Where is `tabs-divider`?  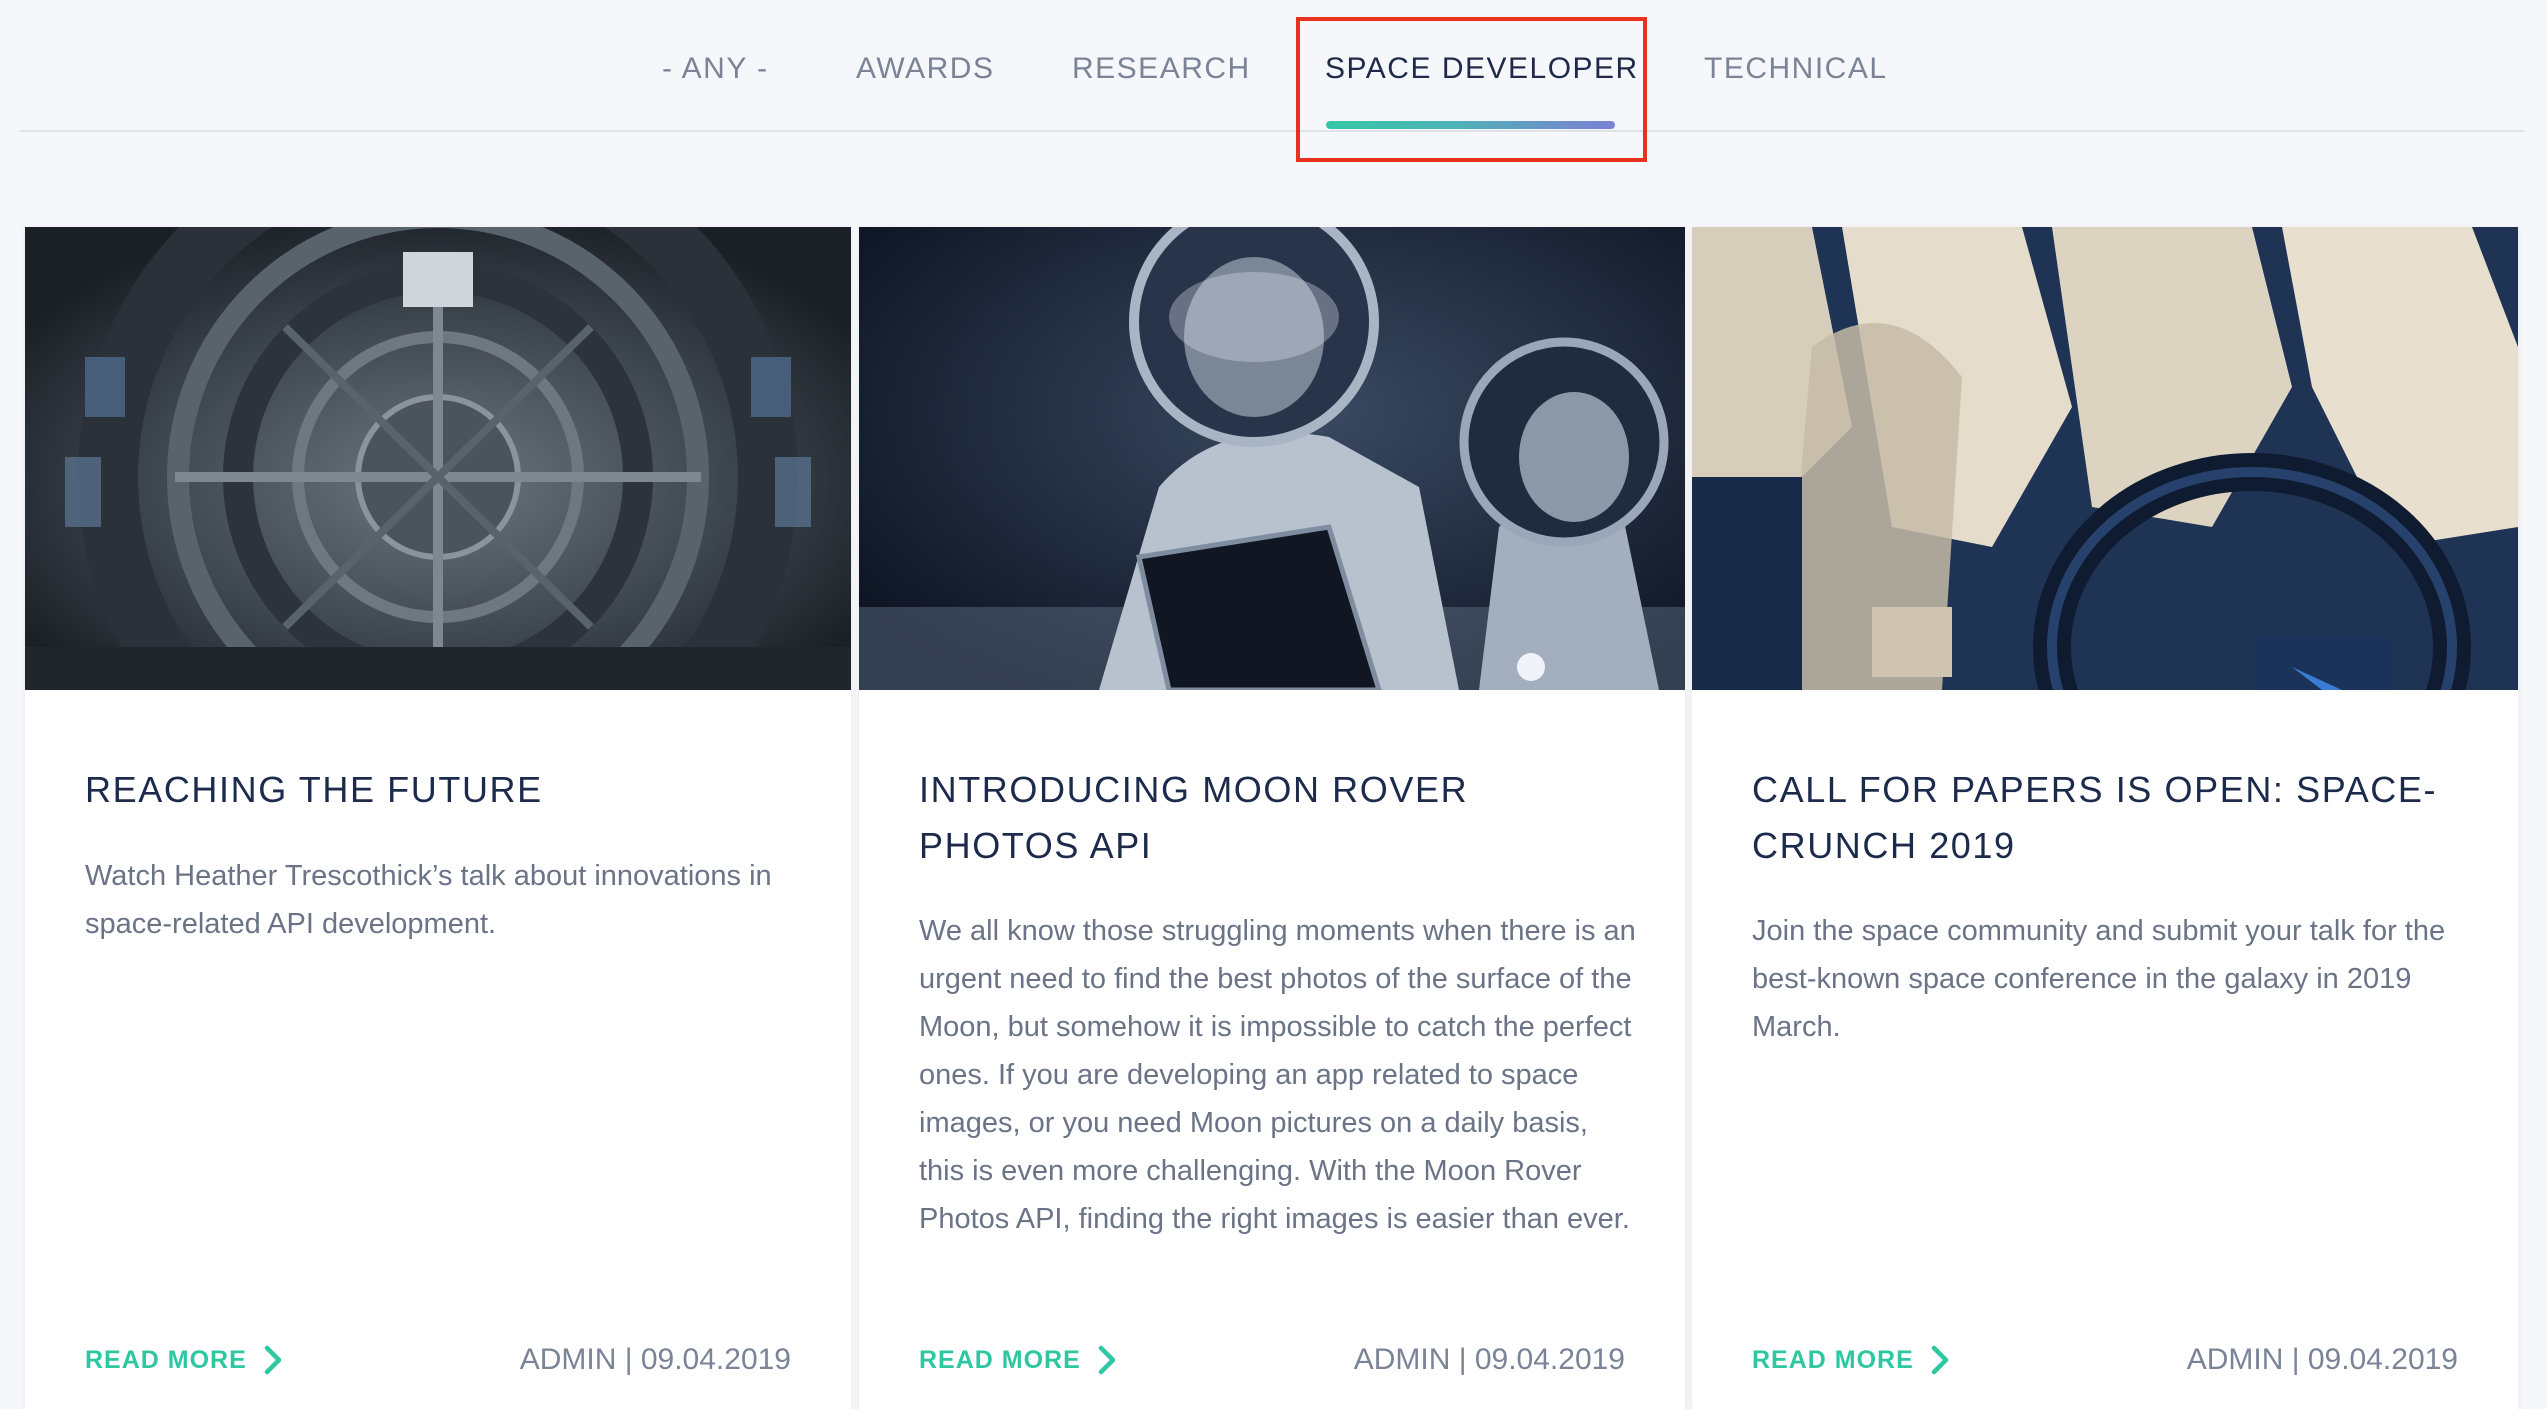 tabs-divider is located at coordinates (1272, 131).